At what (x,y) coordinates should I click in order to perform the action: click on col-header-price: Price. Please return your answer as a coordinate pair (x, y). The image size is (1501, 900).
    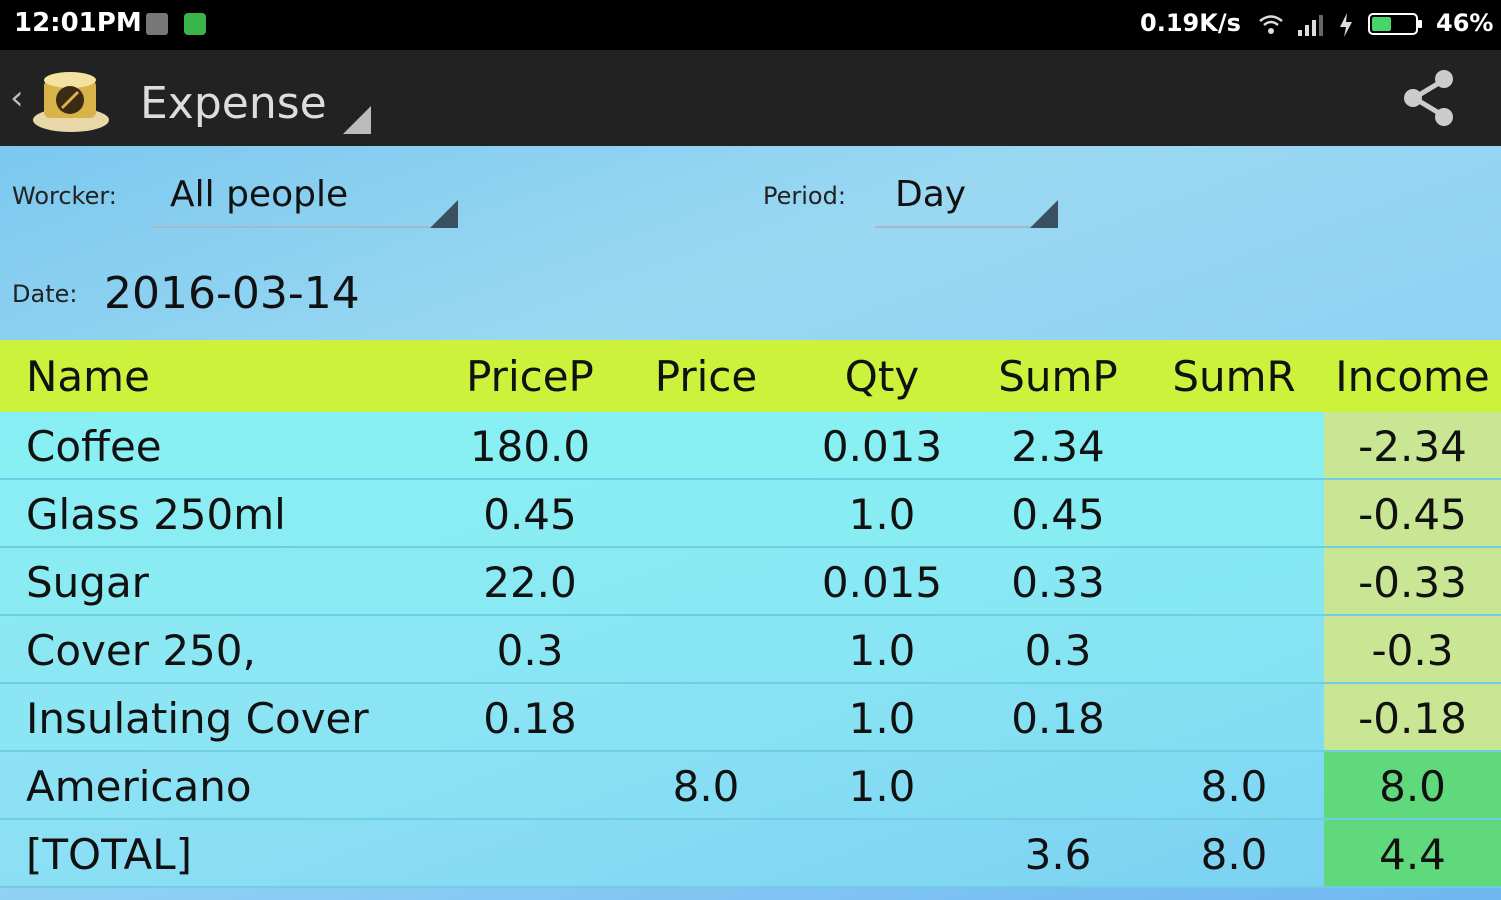
    Looking at the image, I should click on (706, 376).